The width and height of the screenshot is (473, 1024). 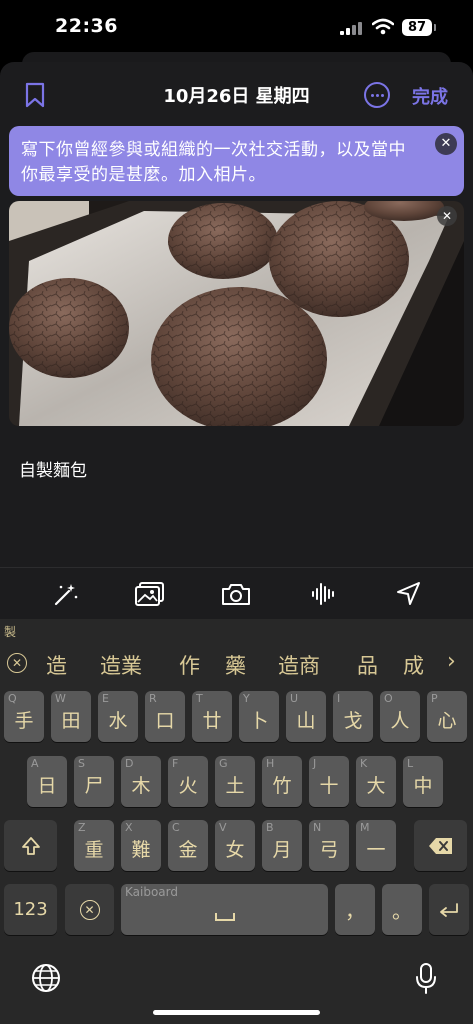 What do you see at coordinates (165, 721) in the screenshot?
I see `key-glyph: 口` at bounding box center [165, 721].